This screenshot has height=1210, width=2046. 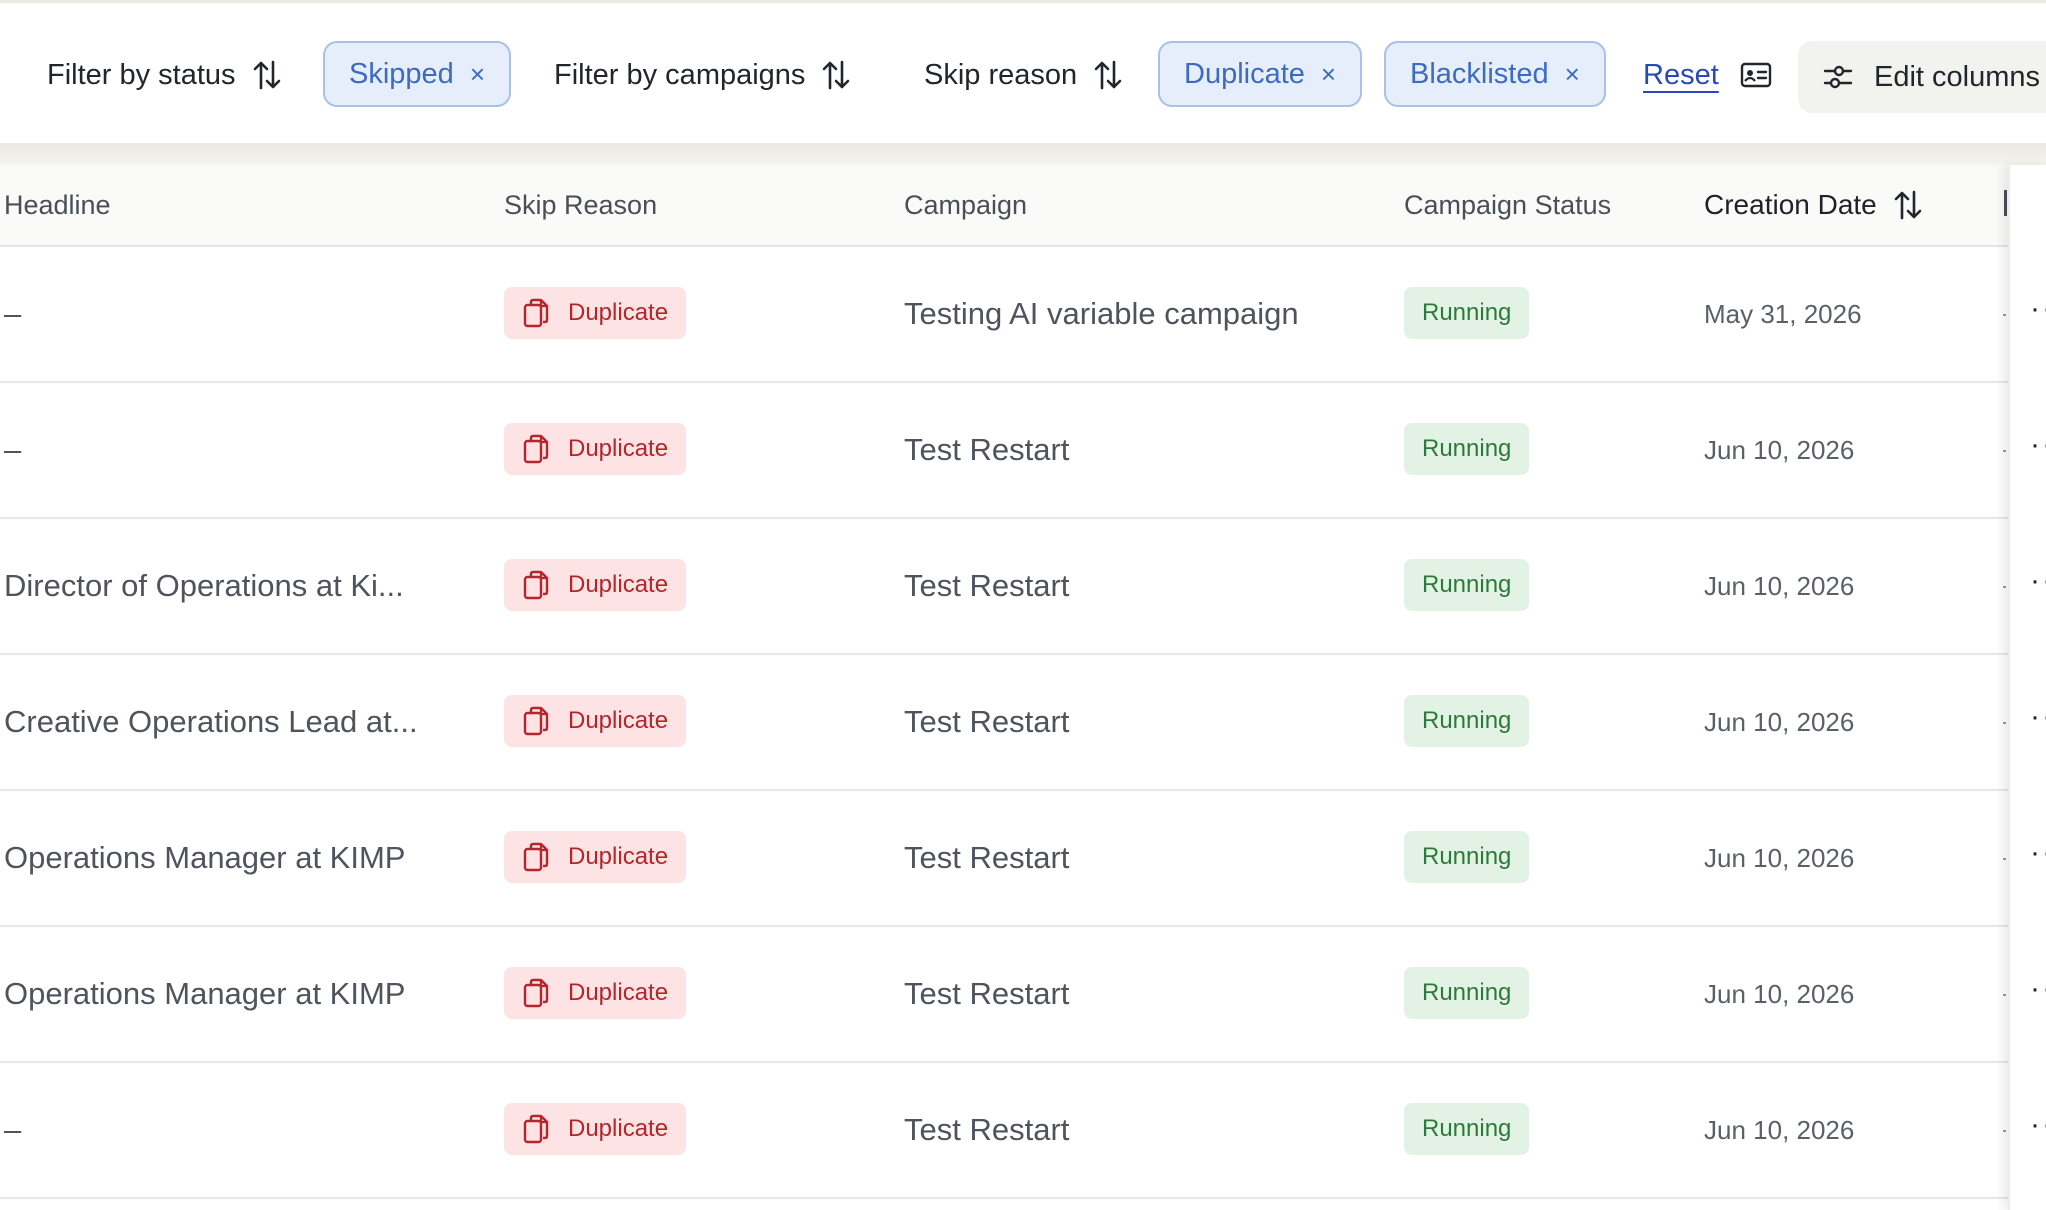 I want to click on column-header-campaign: Campaign, so click(x=965, y=205).